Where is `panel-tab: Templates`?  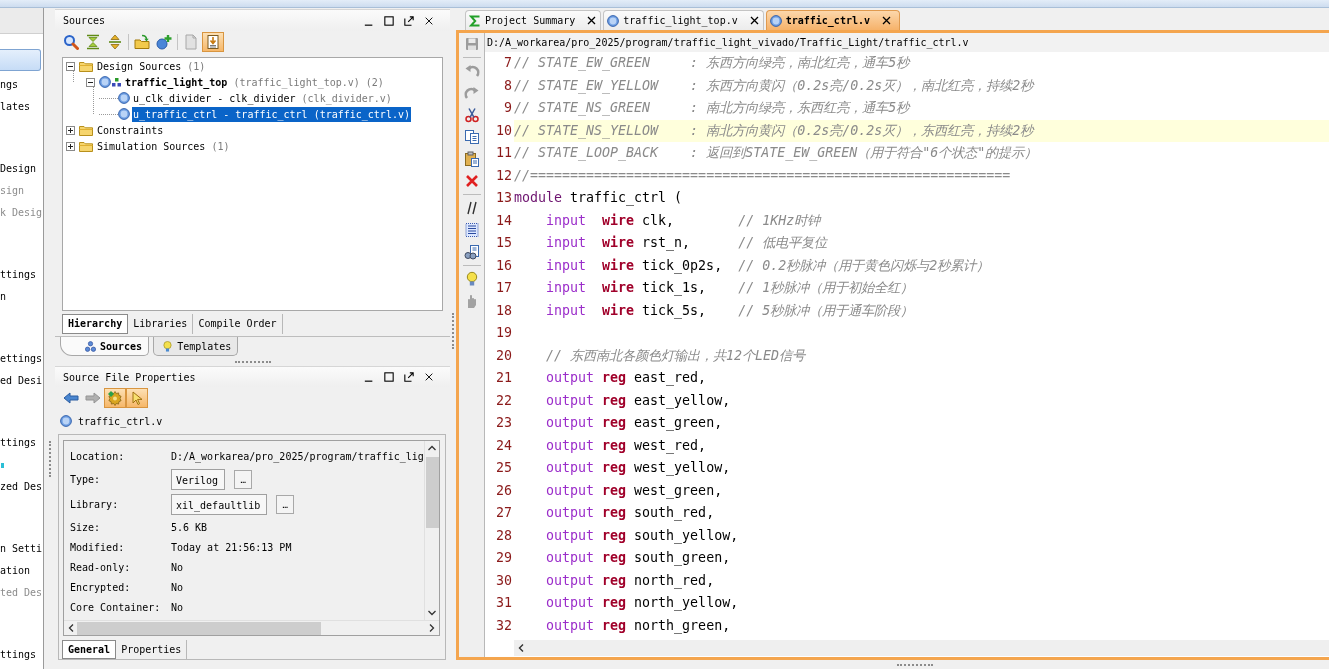
panel-tab: Templates is located at coordinates (196, 346).